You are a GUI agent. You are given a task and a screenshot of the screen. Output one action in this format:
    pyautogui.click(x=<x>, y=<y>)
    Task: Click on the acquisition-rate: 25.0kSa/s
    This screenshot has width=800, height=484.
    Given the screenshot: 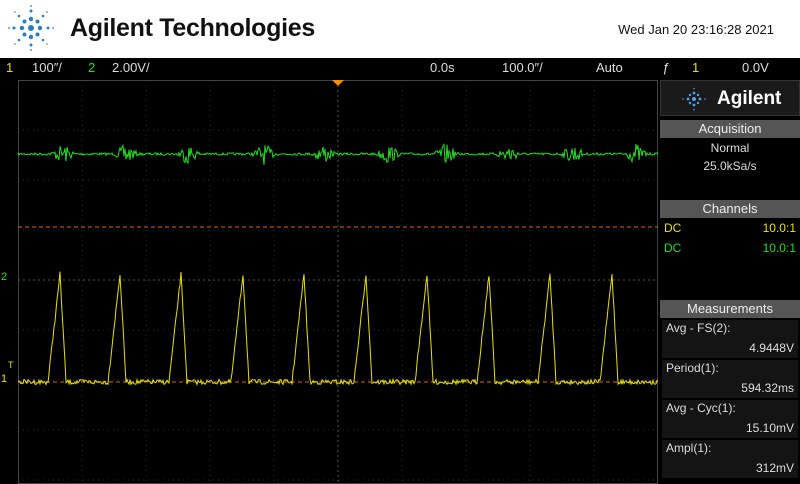 What is the action you would take?
    pyautogui.click(x=730, y=166)
    